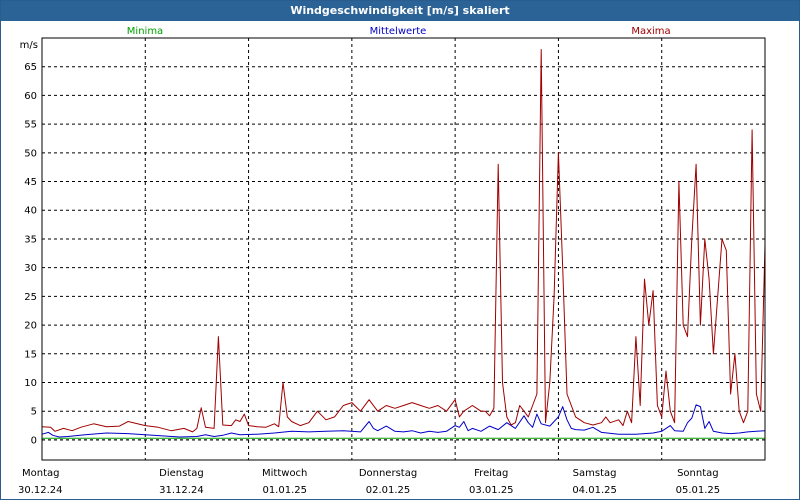 This screenshot has height=500, width=800. I want to click on x-day-label: Mittwoch, so click(284, 473).